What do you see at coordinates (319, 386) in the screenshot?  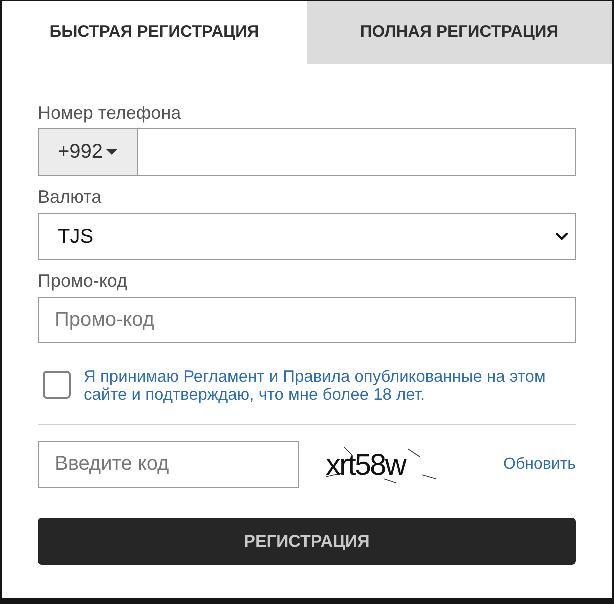 I see `agreement-label: Я принимаю Регламент и Правила опубликованные на этом сайте и подтверждаю, что мне более 18 лет.` at bounding box center [319, 386].